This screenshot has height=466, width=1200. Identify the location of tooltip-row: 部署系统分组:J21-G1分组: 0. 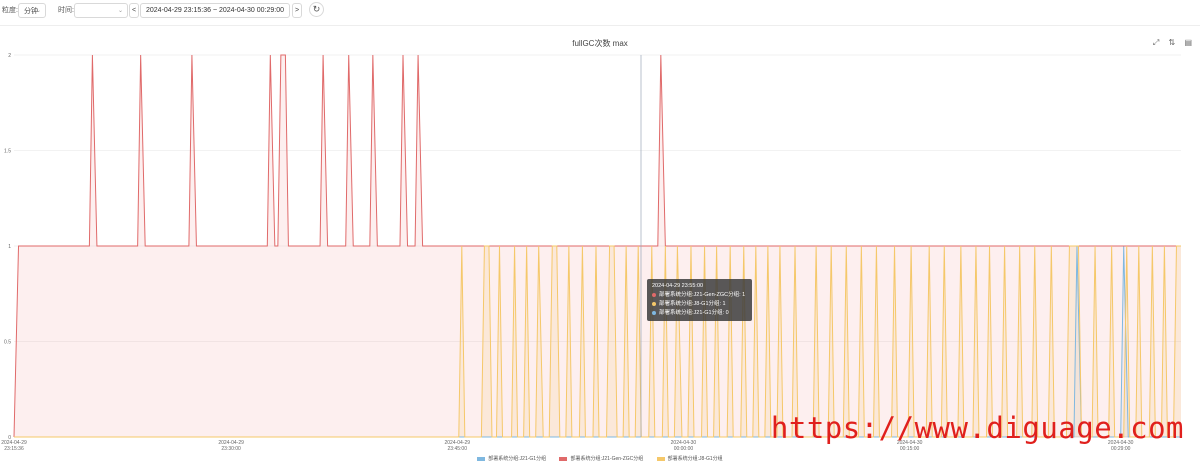
(699, 313).